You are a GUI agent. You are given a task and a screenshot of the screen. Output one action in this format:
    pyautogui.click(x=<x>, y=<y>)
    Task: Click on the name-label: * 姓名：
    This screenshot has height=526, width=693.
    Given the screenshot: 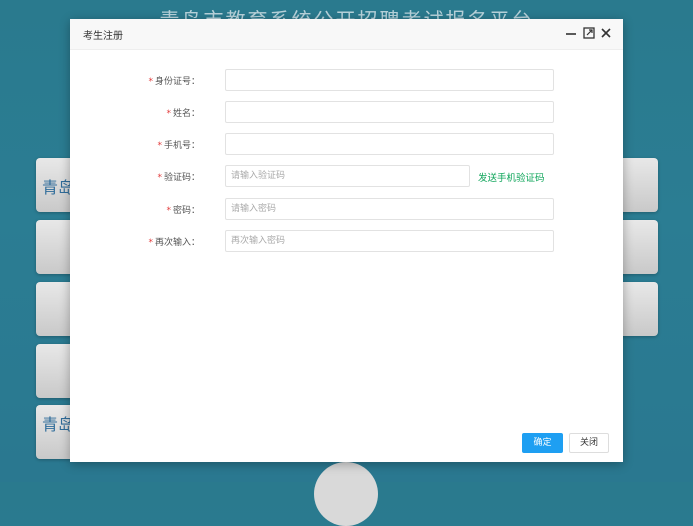 What is the action you would take?
    pyautogui.click(x=183, y=112)
    